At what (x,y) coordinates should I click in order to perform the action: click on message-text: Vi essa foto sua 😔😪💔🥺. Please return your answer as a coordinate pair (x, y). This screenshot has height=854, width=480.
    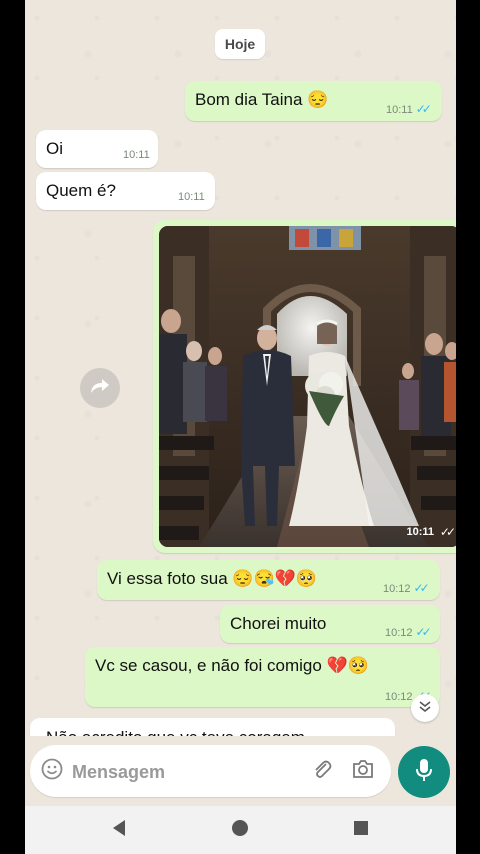
    Looking at the image, I should click on (212, 578).